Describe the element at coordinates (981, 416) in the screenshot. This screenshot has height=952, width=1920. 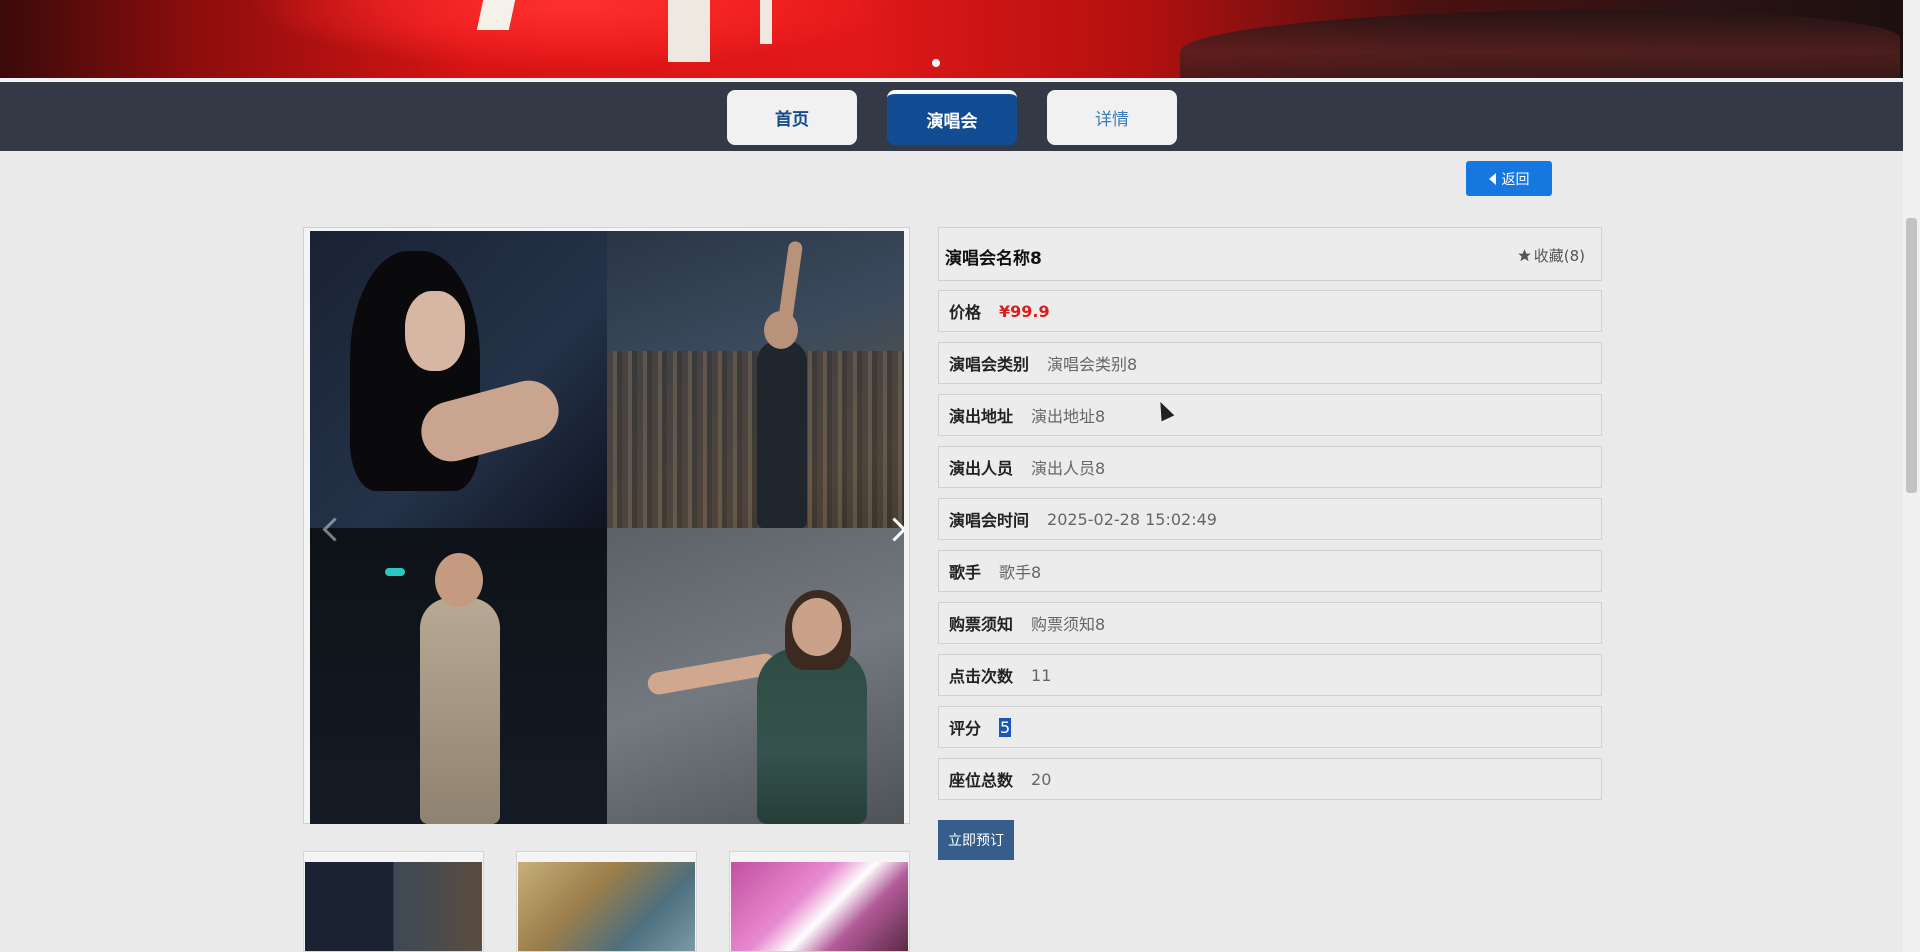
I see `info-label: 演出地址` at that location.